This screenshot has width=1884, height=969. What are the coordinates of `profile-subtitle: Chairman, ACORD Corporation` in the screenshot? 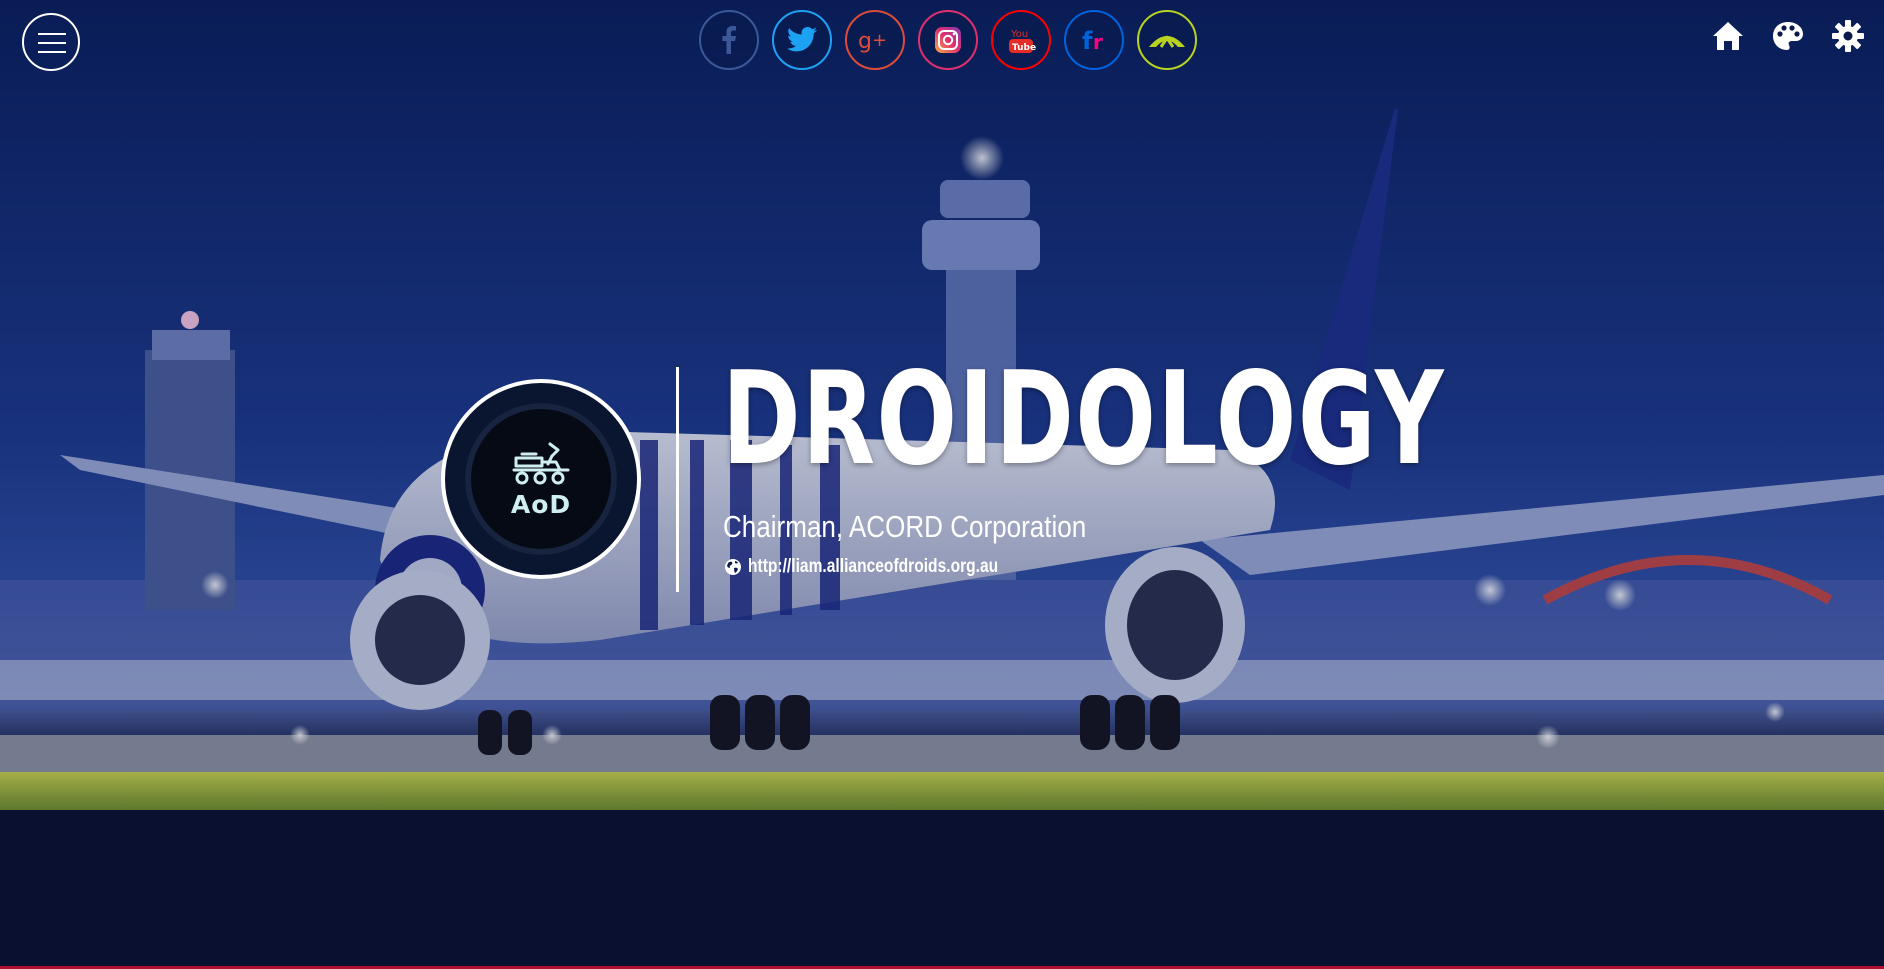 It's located at (905, 526).